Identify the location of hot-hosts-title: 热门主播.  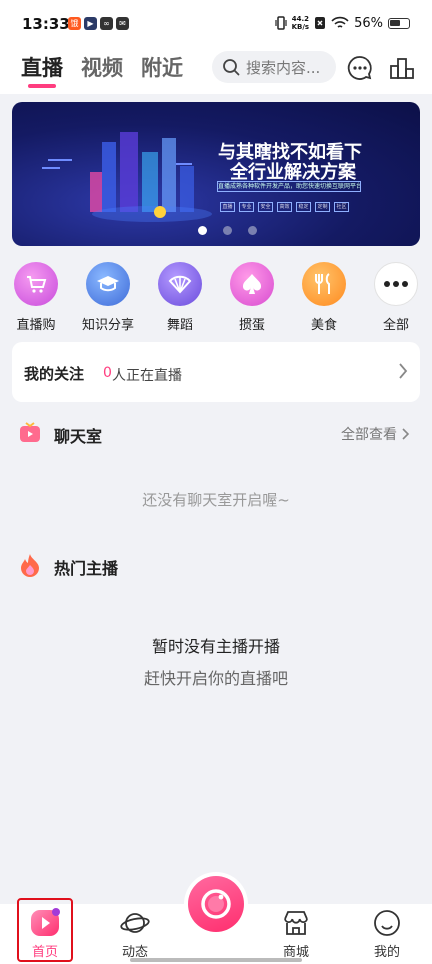
(86, 568).